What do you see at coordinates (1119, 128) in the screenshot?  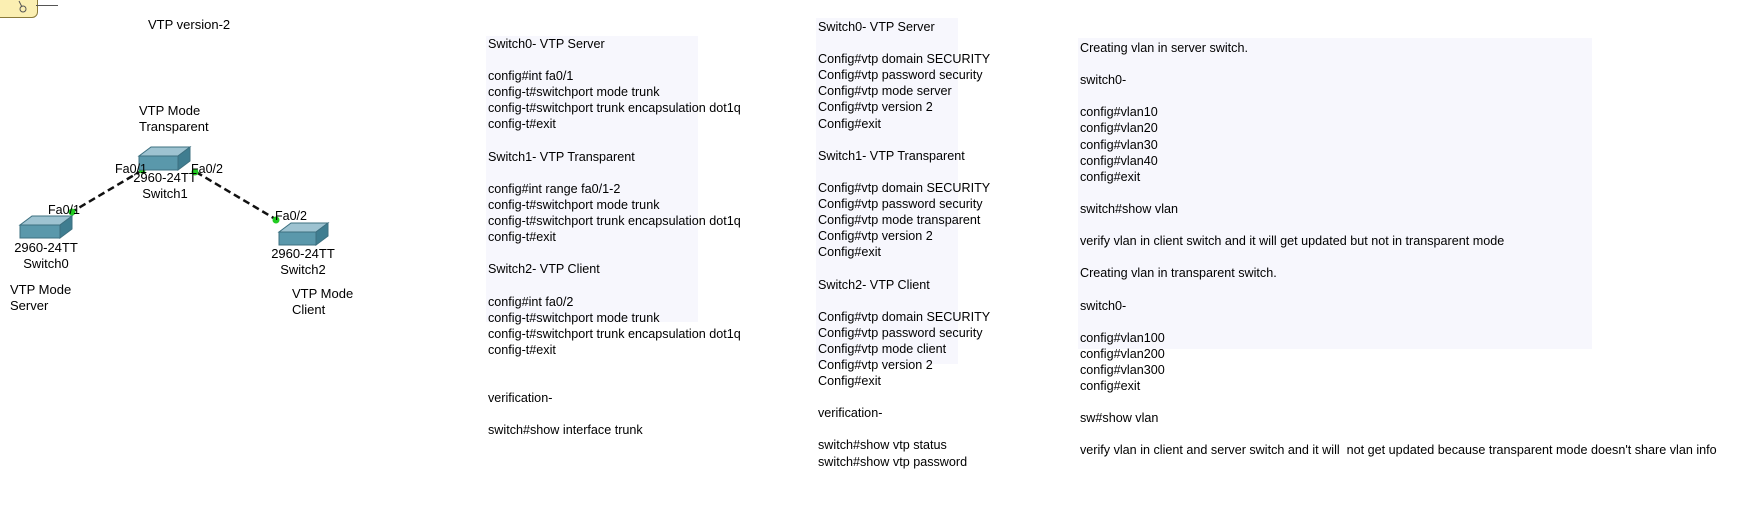 I see `note-line: config#vlan20` at bounding box center [1119, 128].